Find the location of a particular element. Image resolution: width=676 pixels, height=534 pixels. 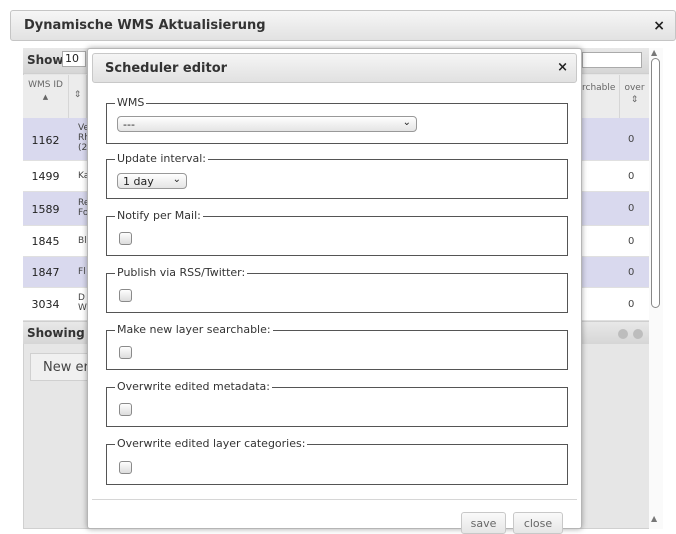

searchable-fieldset: Make new layer searchable: is located at coordinates (337, 346).